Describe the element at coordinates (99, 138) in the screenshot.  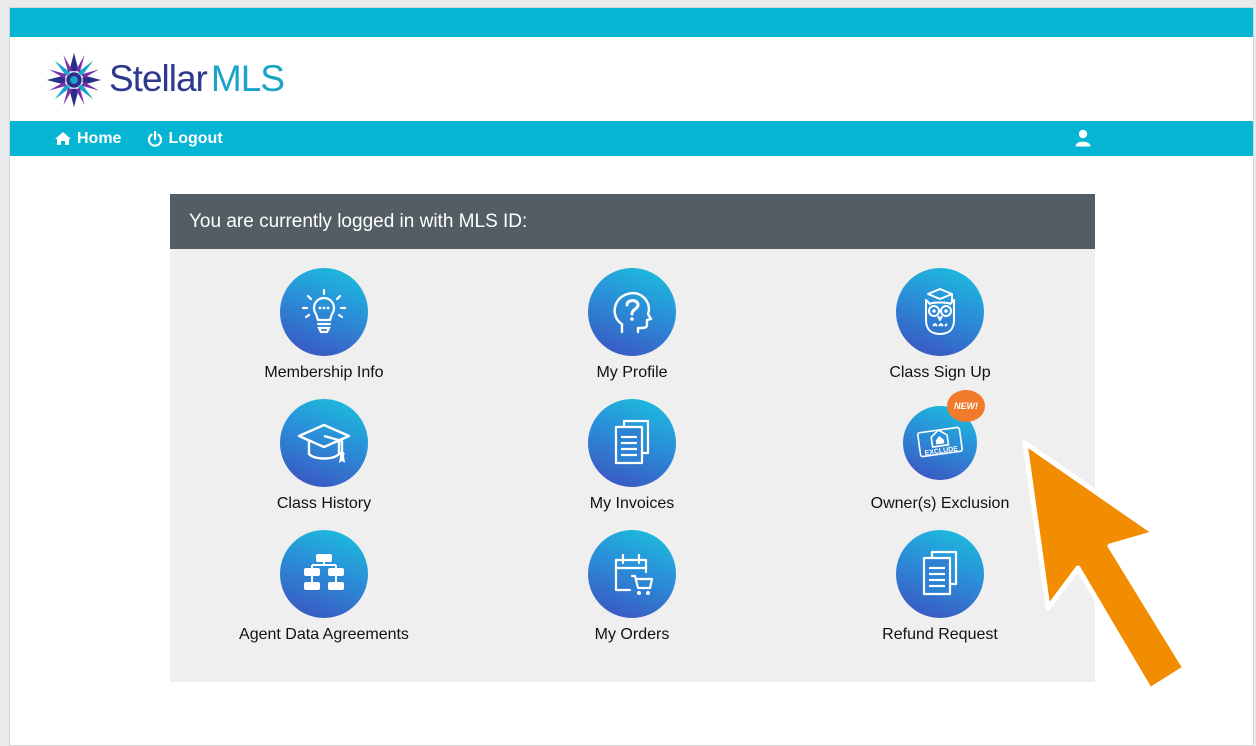
I see `home-label: Home` at that location.